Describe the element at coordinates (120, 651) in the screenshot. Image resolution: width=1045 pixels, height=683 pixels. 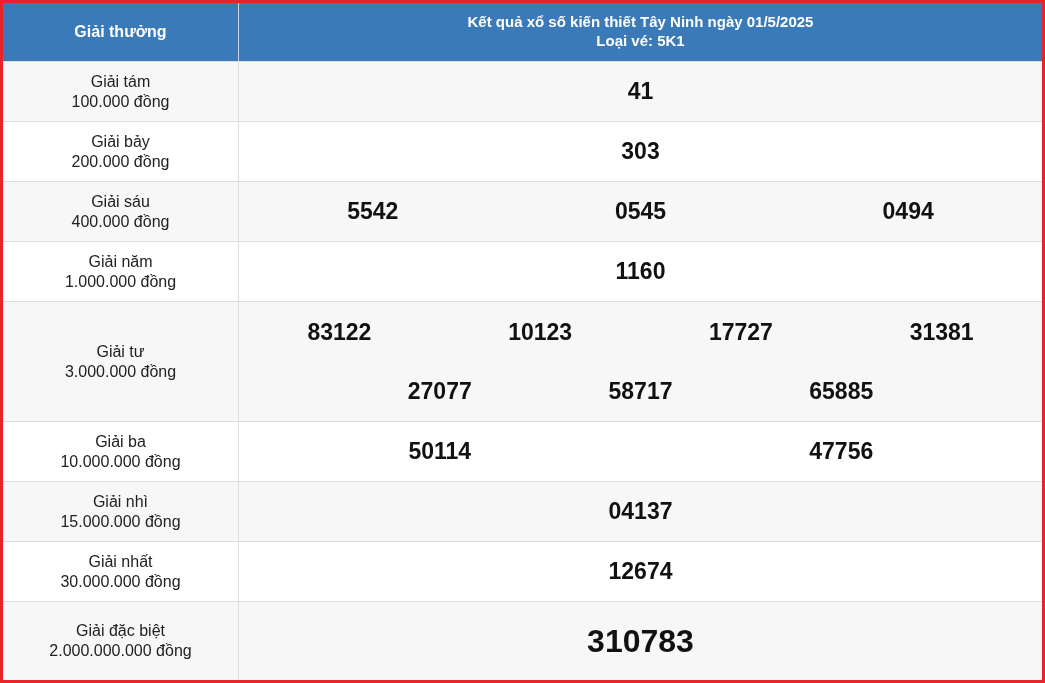
I see `prize-amount: 2.000.000.000 đồng` at that location.